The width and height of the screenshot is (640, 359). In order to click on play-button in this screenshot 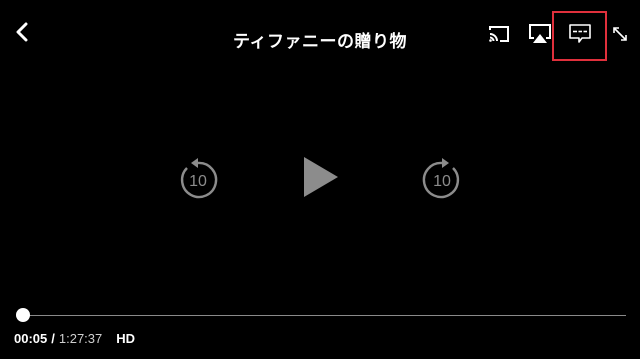, I will do `click(320, 179)`.